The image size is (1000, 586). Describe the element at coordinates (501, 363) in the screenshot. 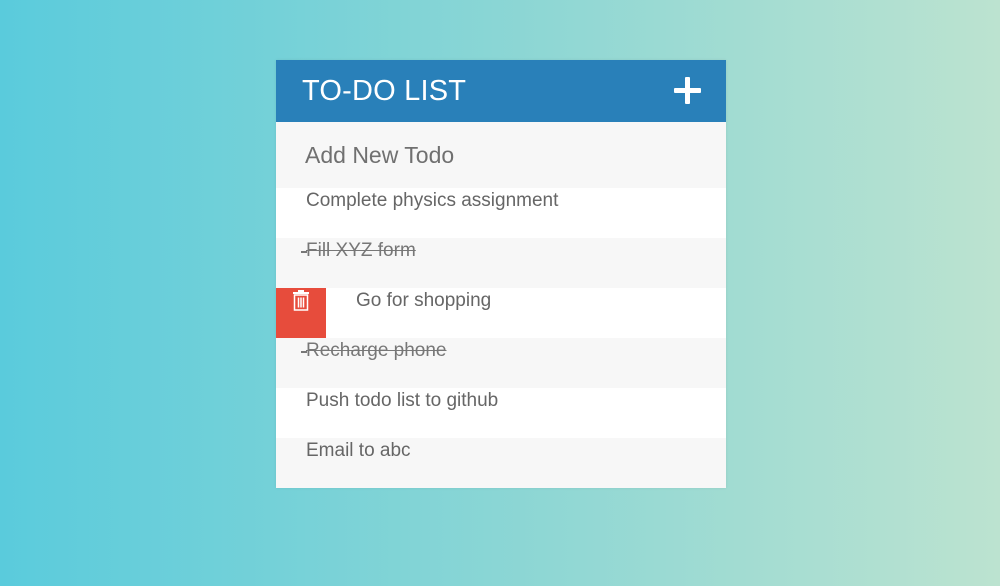

I see `todo-item: Recharge phone` at that location.